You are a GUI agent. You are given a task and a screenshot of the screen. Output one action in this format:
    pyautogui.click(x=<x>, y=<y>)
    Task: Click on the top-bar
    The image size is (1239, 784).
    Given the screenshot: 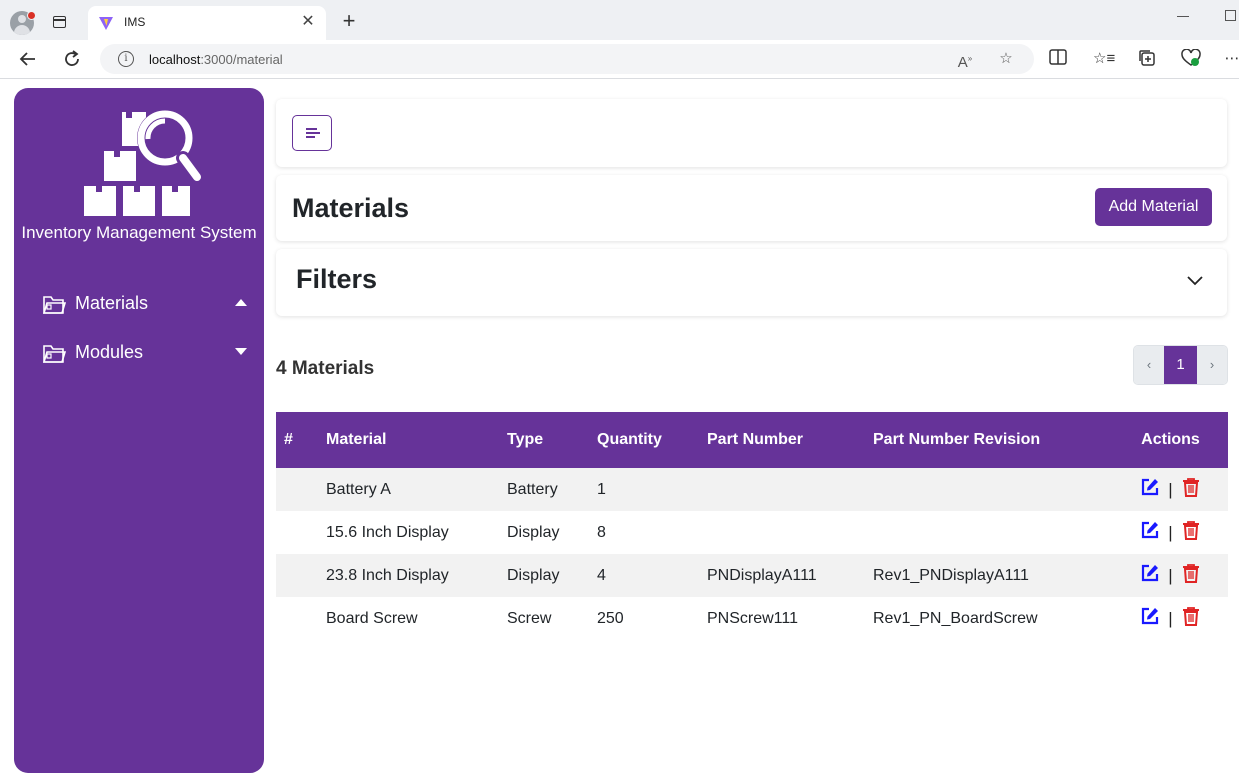 What is the action you would take?
    pyautogui.click(x=751, y=133)
    